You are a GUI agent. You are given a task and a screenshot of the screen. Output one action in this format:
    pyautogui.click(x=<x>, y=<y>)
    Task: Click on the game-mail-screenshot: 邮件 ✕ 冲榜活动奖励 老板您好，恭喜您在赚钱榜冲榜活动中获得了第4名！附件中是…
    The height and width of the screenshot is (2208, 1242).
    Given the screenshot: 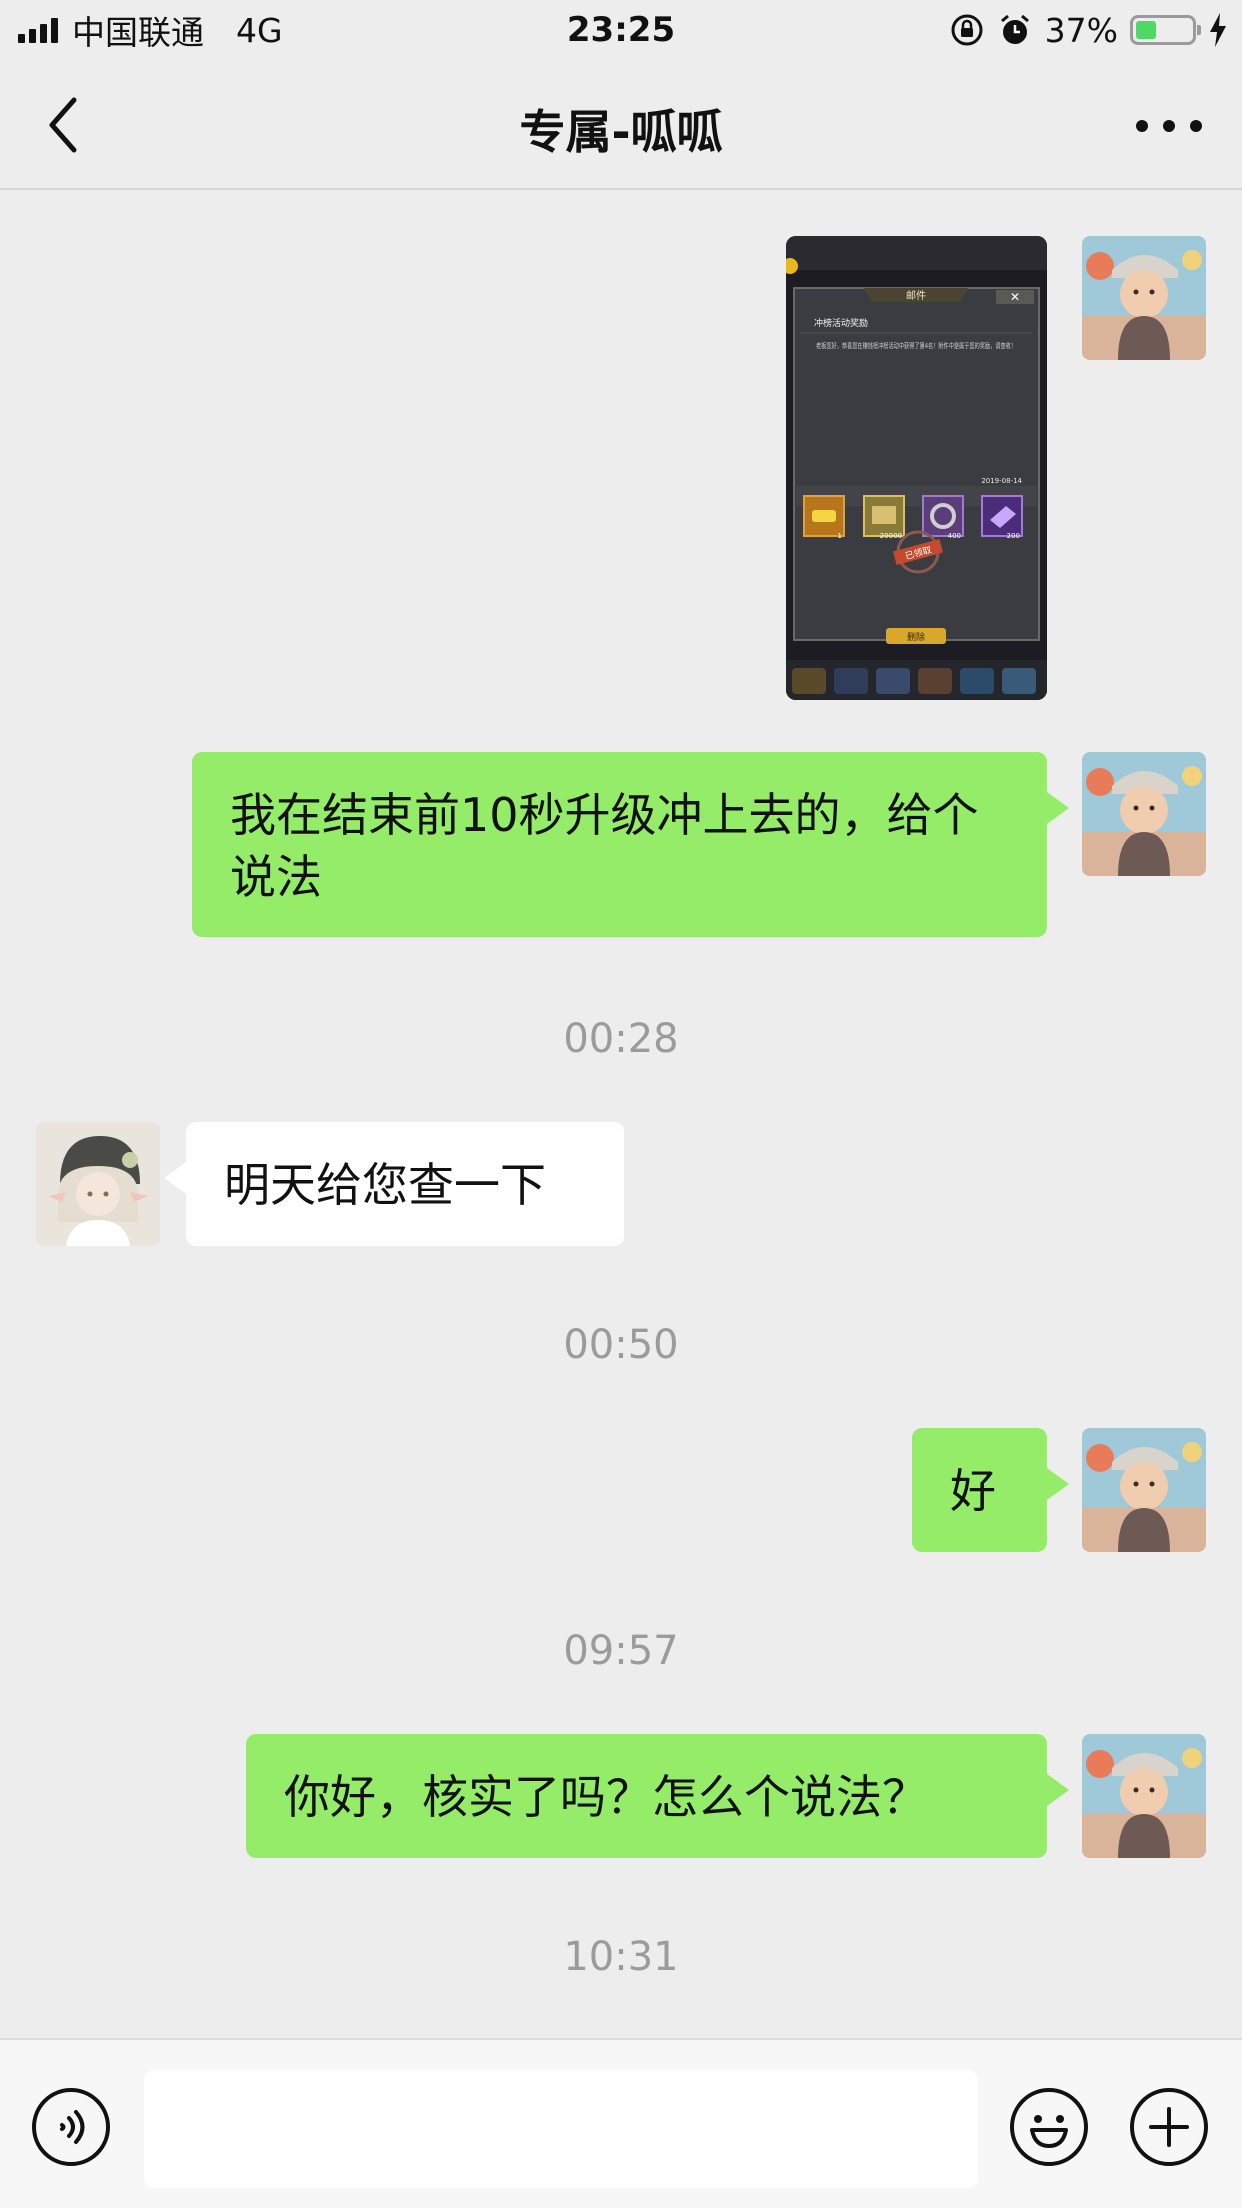 What is the action you would take?
    pyautogui.click(x=916, y=468)
    